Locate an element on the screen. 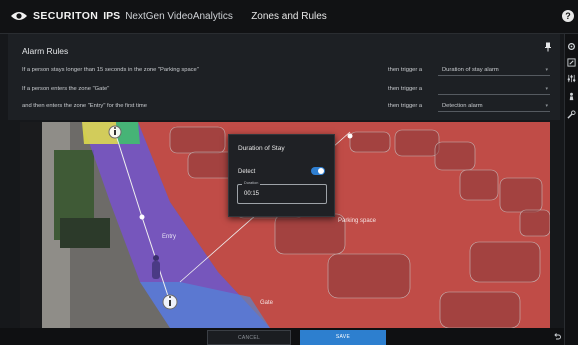 The image size is (578, 345). right-toolbar is located at coordinates (571, 189).